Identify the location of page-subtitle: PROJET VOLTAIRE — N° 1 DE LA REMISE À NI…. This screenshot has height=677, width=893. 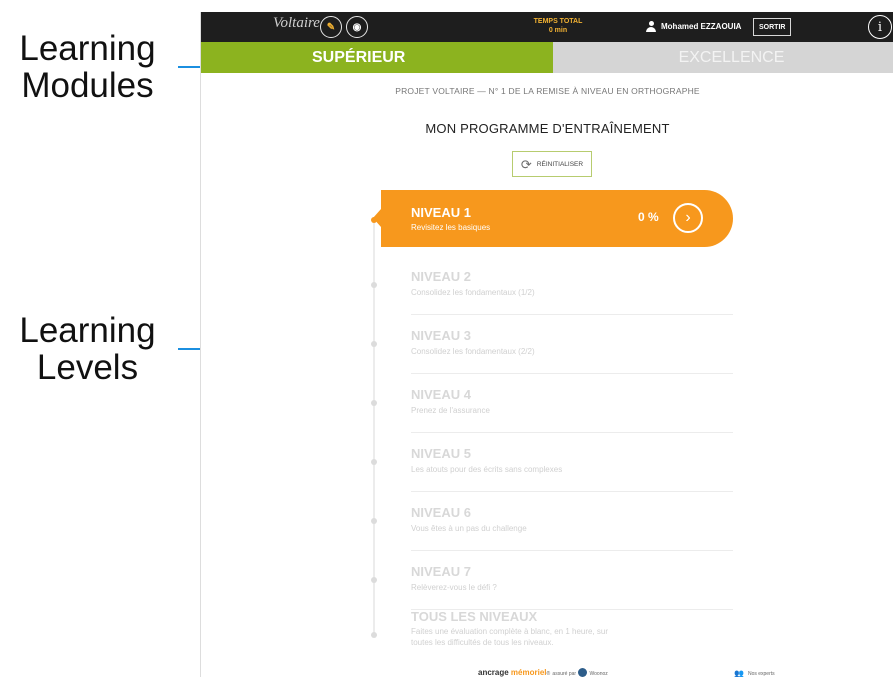
(547, 91).